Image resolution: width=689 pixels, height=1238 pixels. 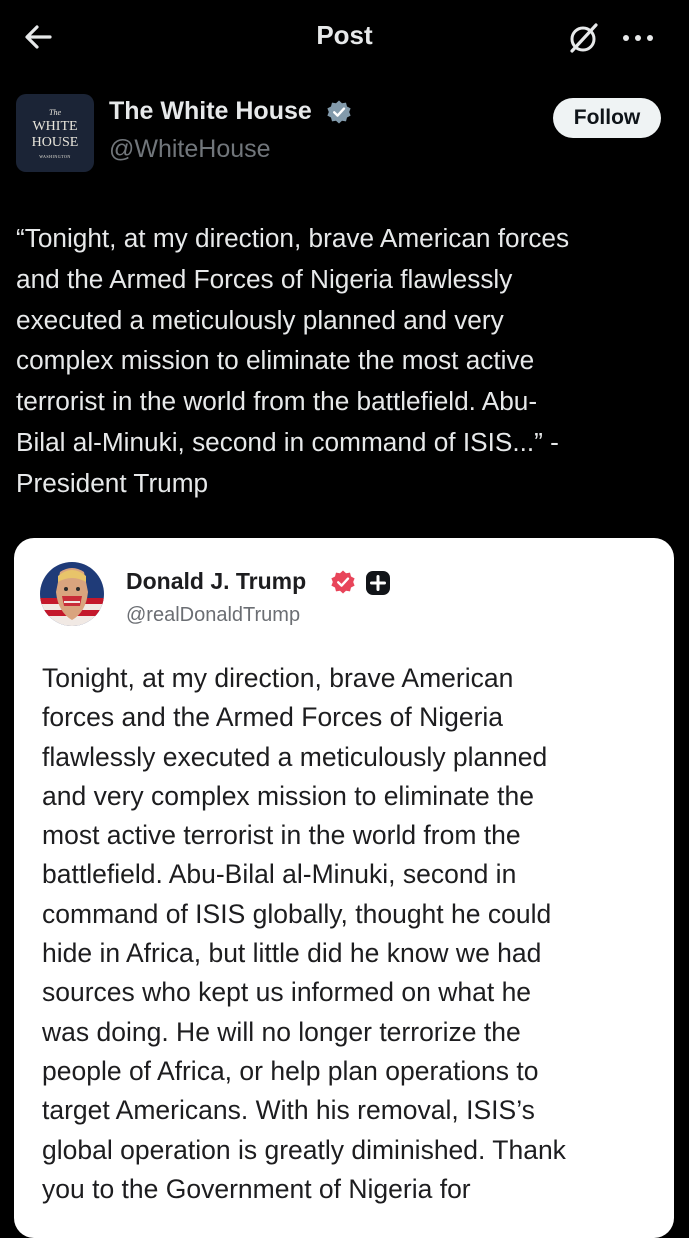 What do you see at coordinates (55, 126) in the screenshot?
I see `avatar-logo-white: WHITE` at bounding box center [55, 126].